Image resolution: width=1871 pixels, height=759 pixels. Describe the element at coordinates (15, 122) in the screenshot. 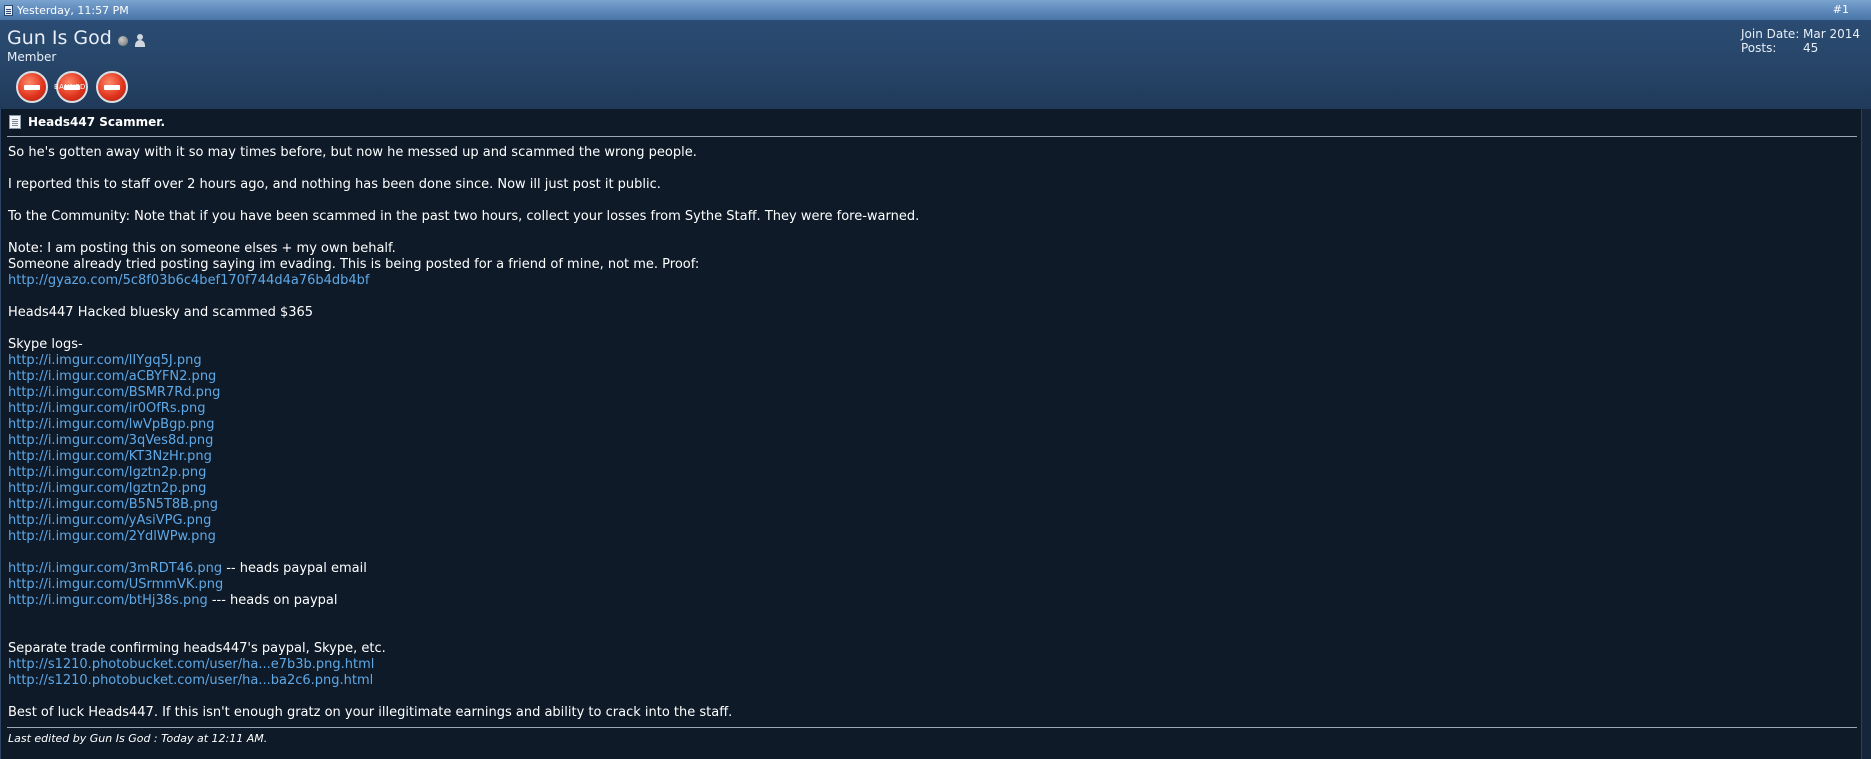

I see `document-icon` at that location.